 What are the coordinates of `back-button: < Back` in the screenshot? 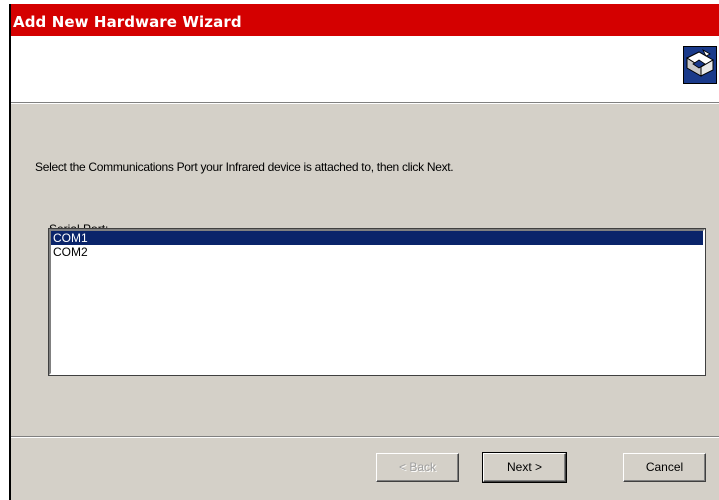 It's located at (417, 467).